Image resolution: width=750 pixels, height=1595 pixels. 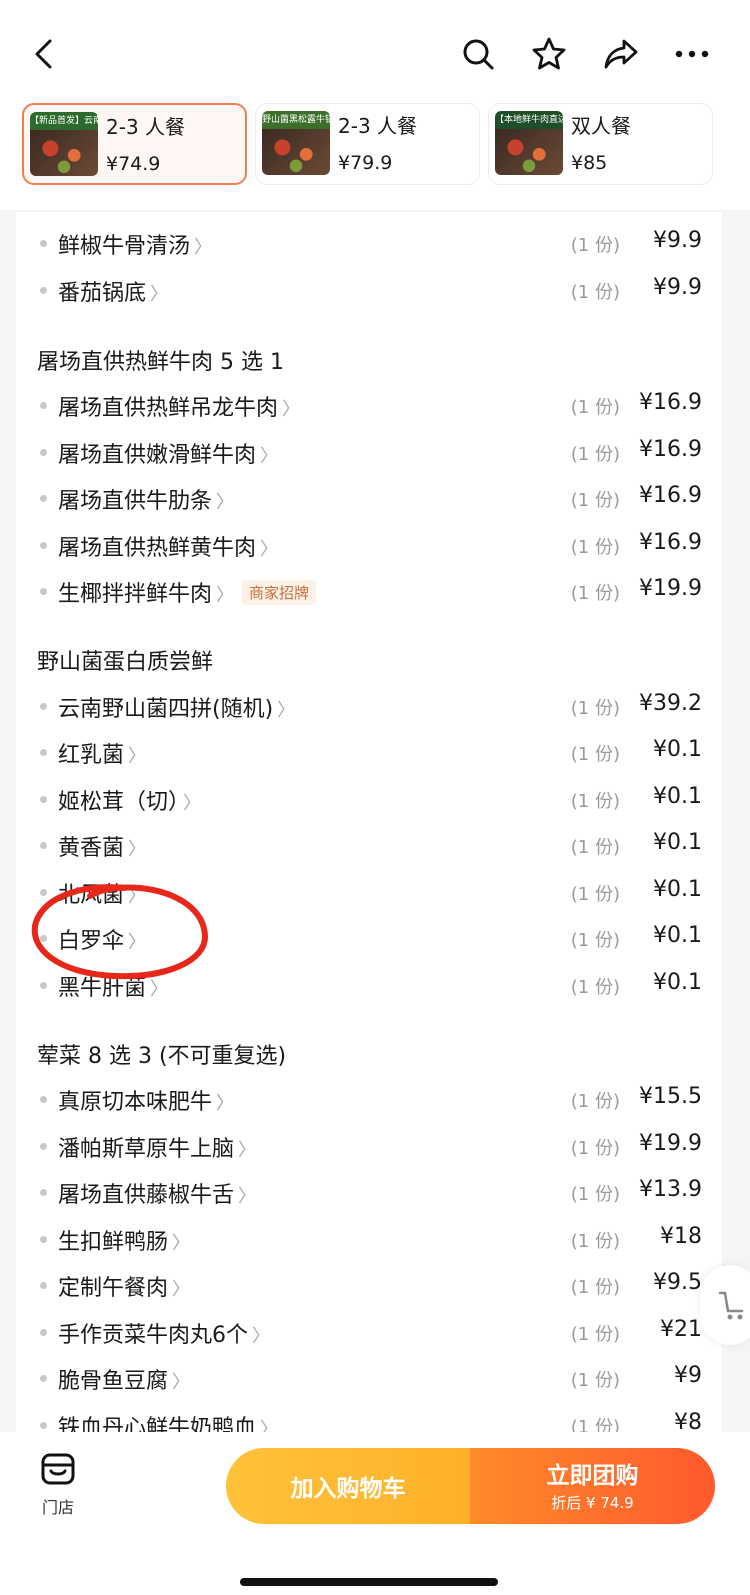 I want to click on list-item: 姬松茸（切）〉 (1 份) ¥0.1, so click(x=369, y=799).